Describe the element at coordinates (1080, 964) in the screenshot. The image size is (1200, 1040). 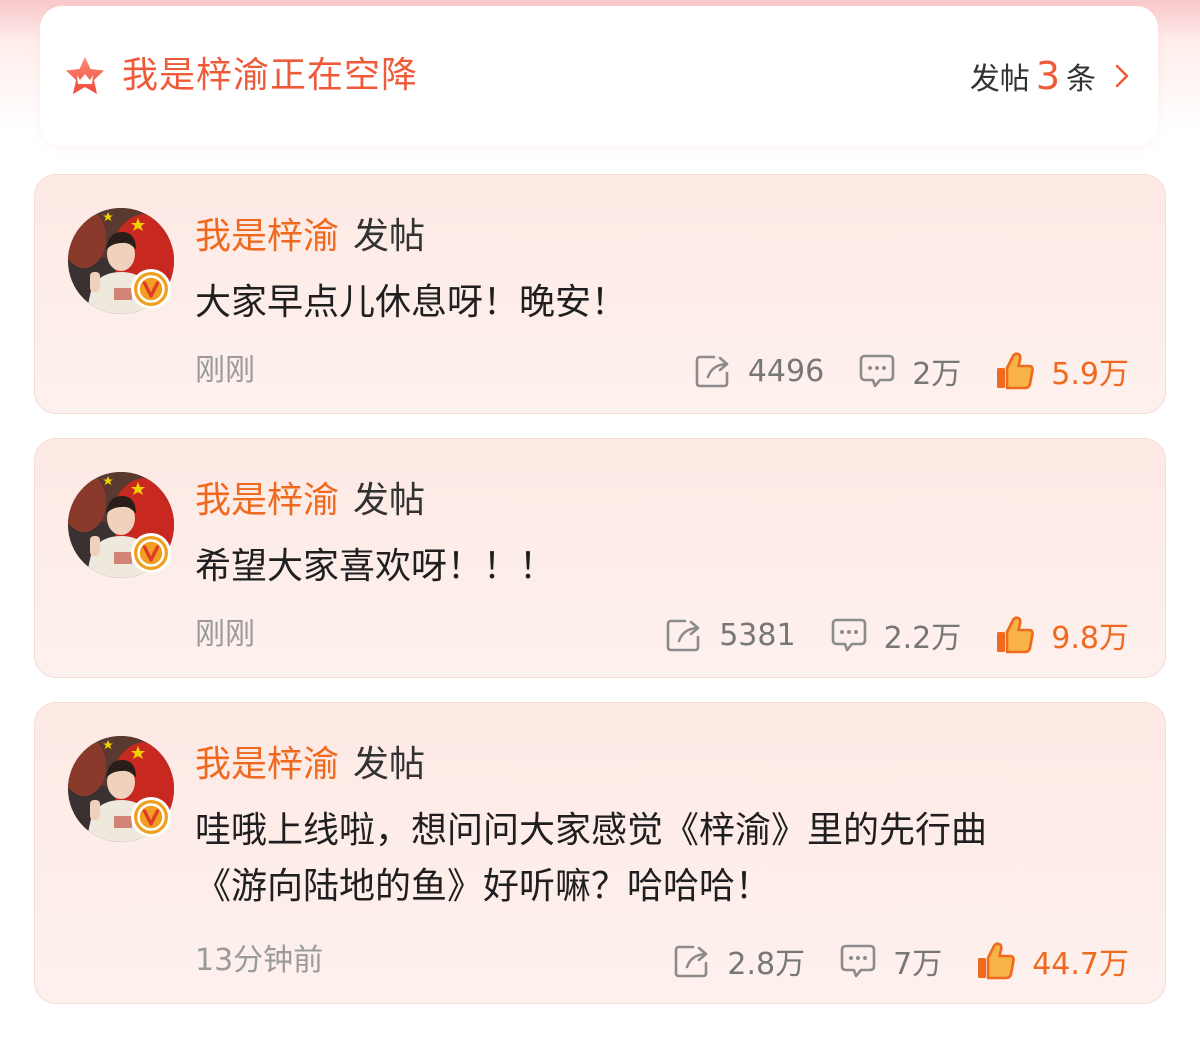
I see `like-count: 44.7万` at that location.